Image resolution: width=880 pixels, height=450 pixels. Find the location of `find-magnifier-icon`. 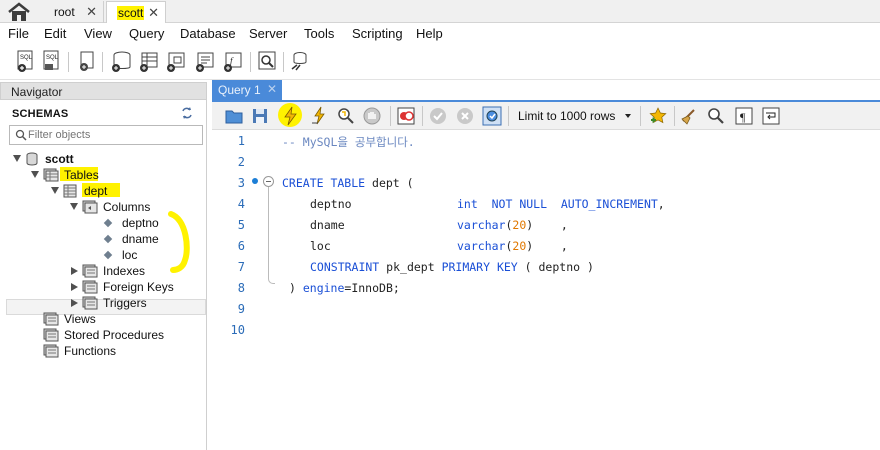

find-magnifier-icon is located at coordinates (716, 116).